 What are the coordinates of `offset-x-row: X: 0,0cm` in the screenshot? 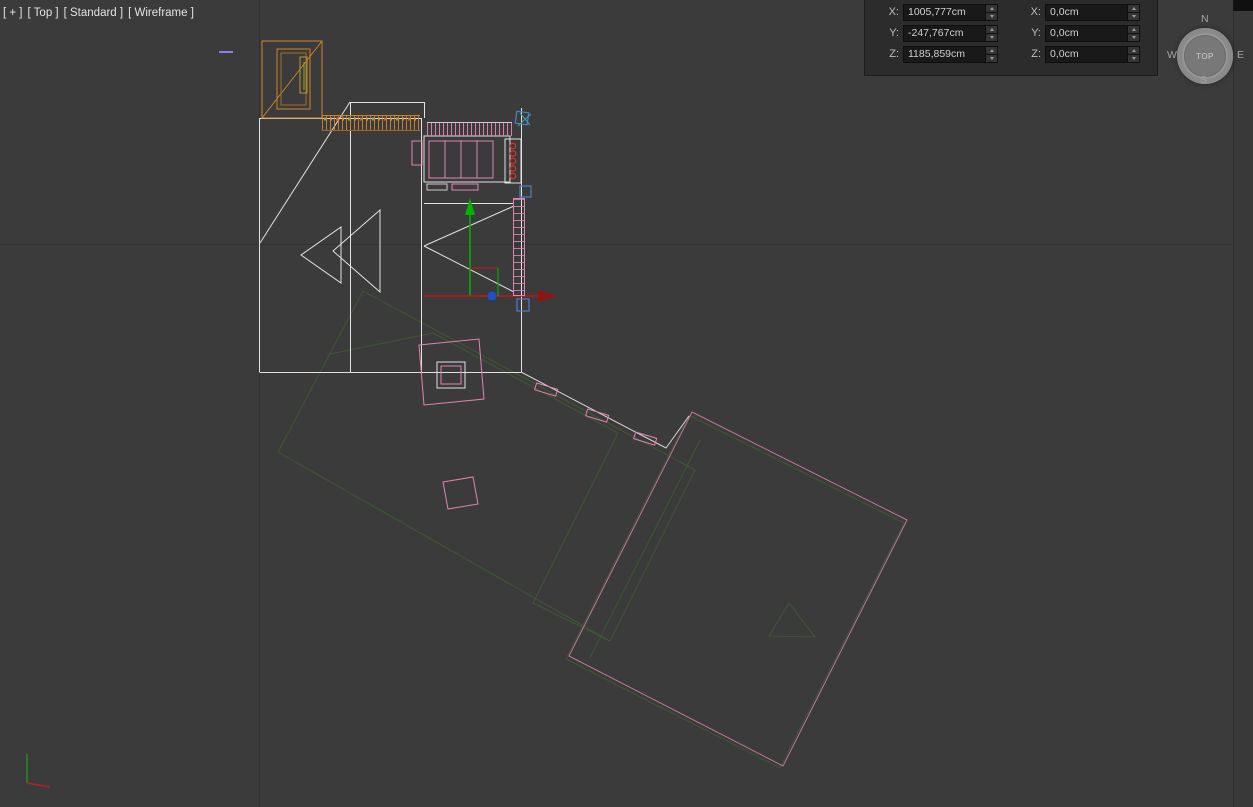 It's located at (1090, 12).